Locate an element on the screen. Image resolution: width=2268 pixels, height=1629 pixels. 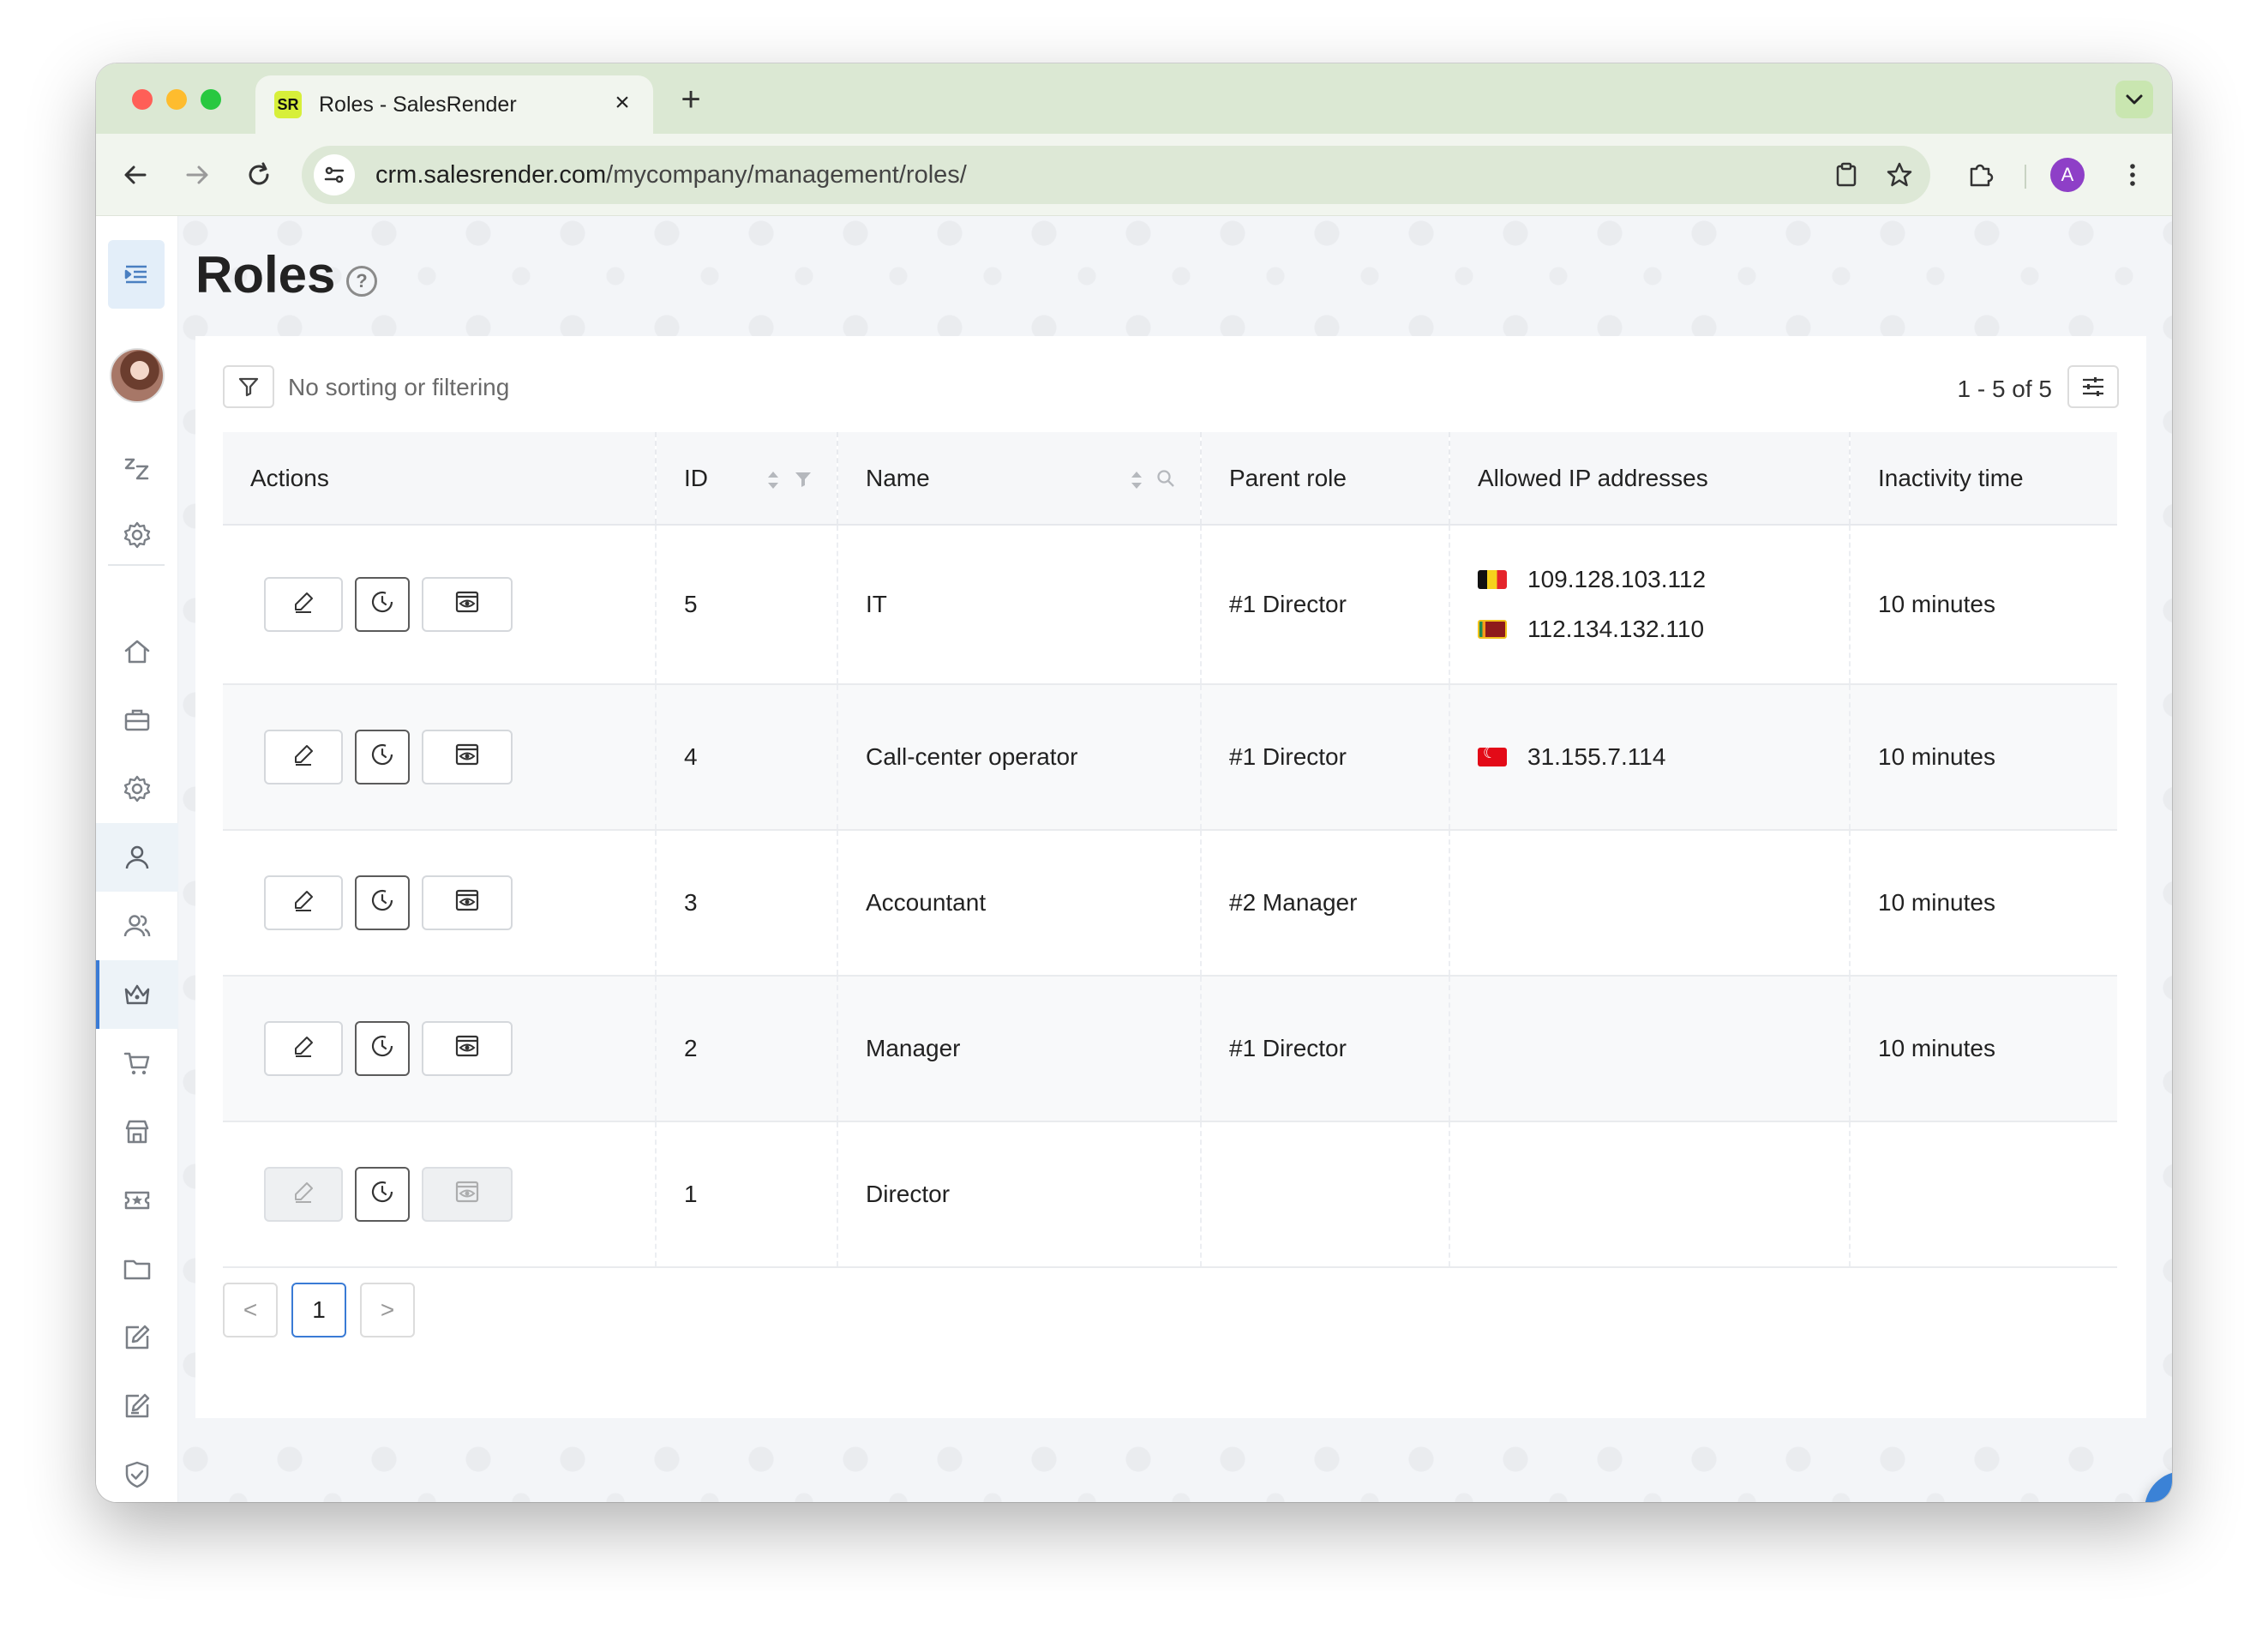
parent-role-cell: #2 Manager is located at coordinates (1325, 903).